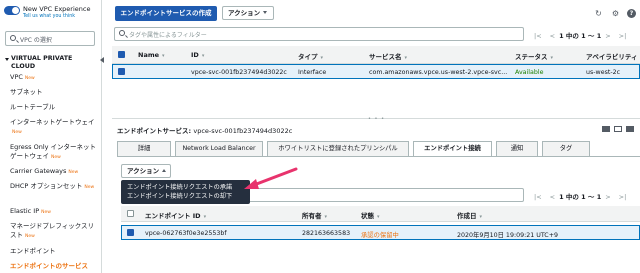  Describe the element at coordinates (185, 187) in the screenshot. I see `accept-connection-request-item: エンドポイント接続リクエストの承諾` at that location.